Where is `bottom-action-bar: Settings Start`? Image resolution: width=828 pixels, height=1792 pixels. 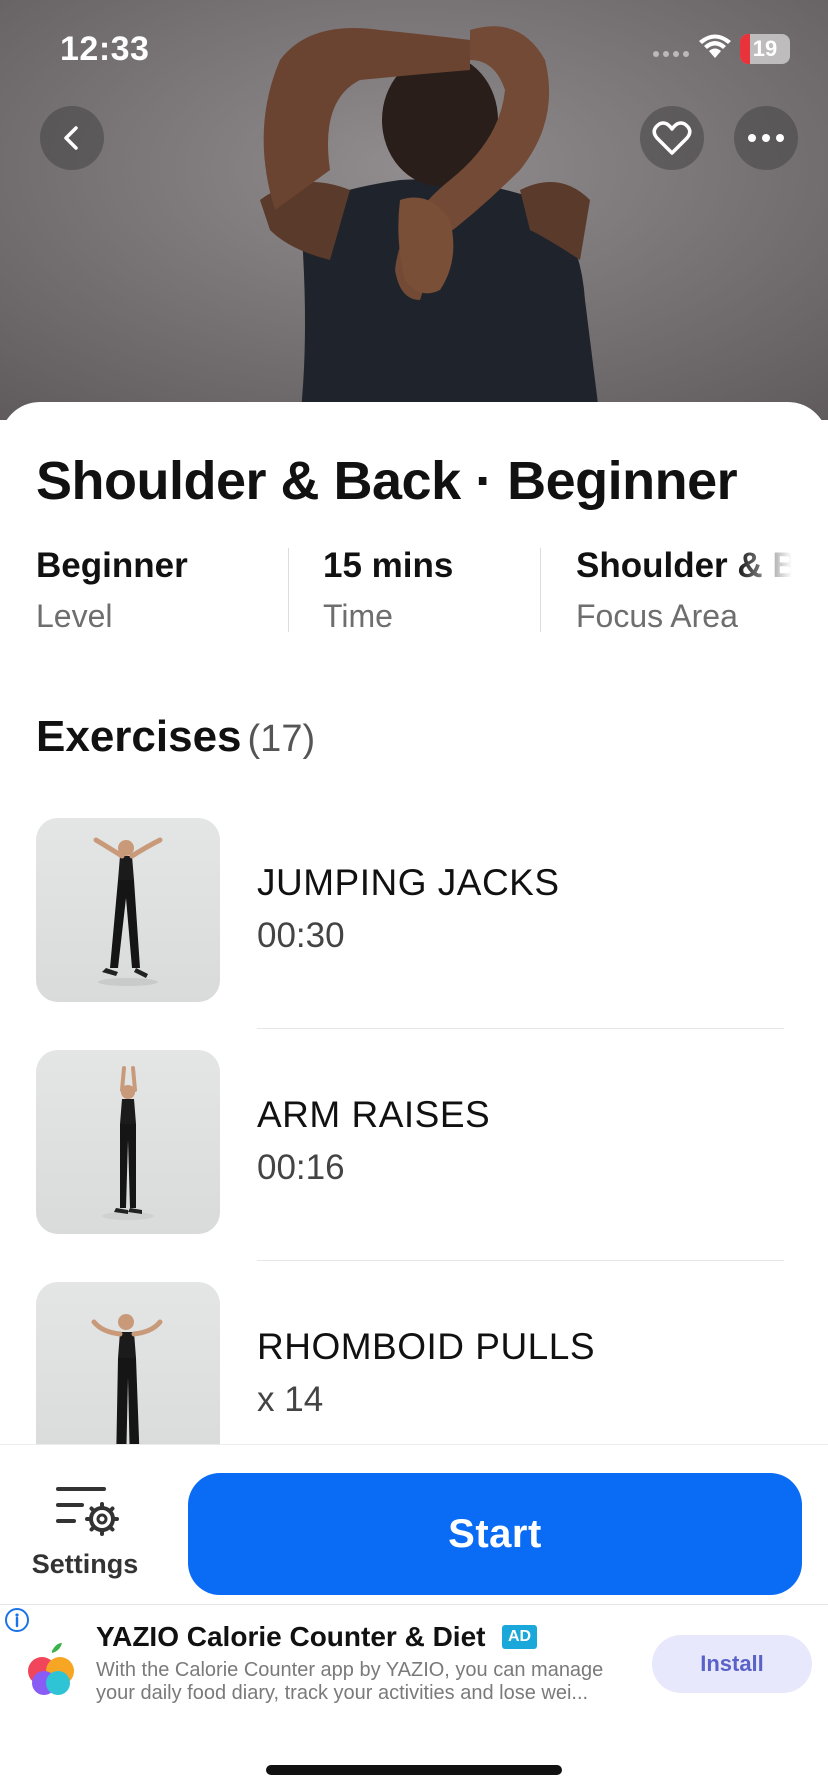 bottom-action-bar: Settings Start is located at coordinates (414, 1524).